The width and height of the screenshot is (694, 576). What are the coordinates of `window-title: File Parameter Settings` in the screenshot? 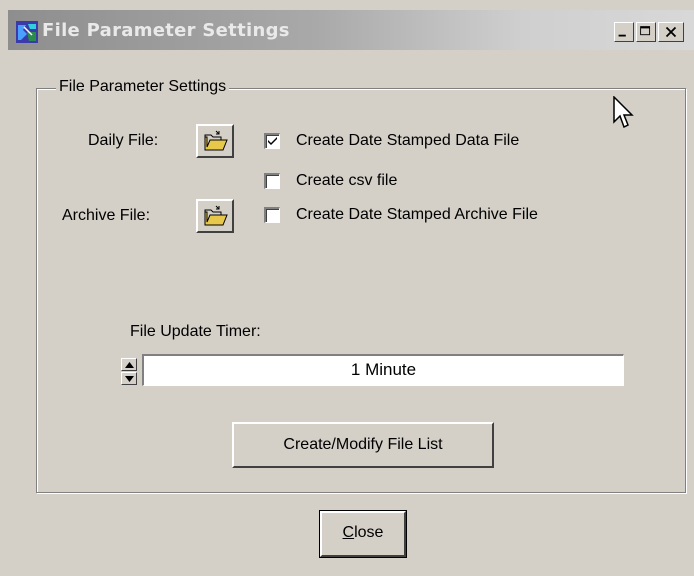 It's located at (166, 30).